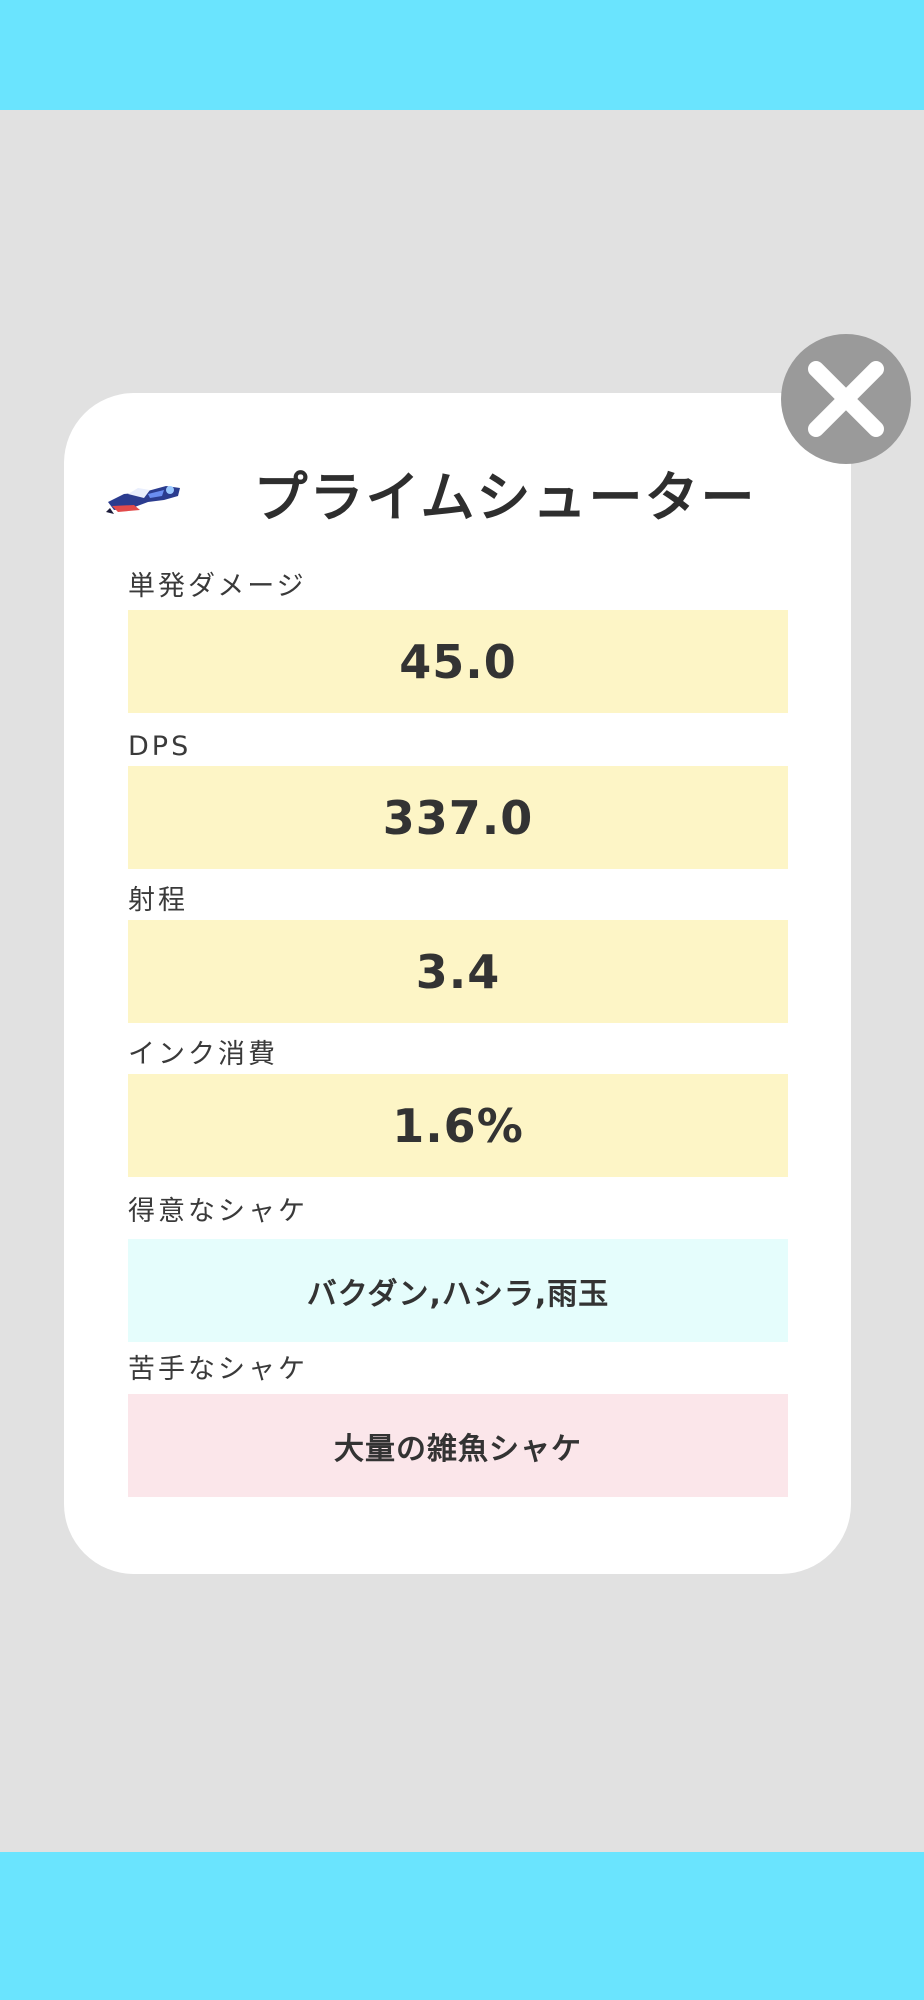 This screenshot has height=2000, width=924. I want to click on stat-label-range: 射程, so click(158, 900).